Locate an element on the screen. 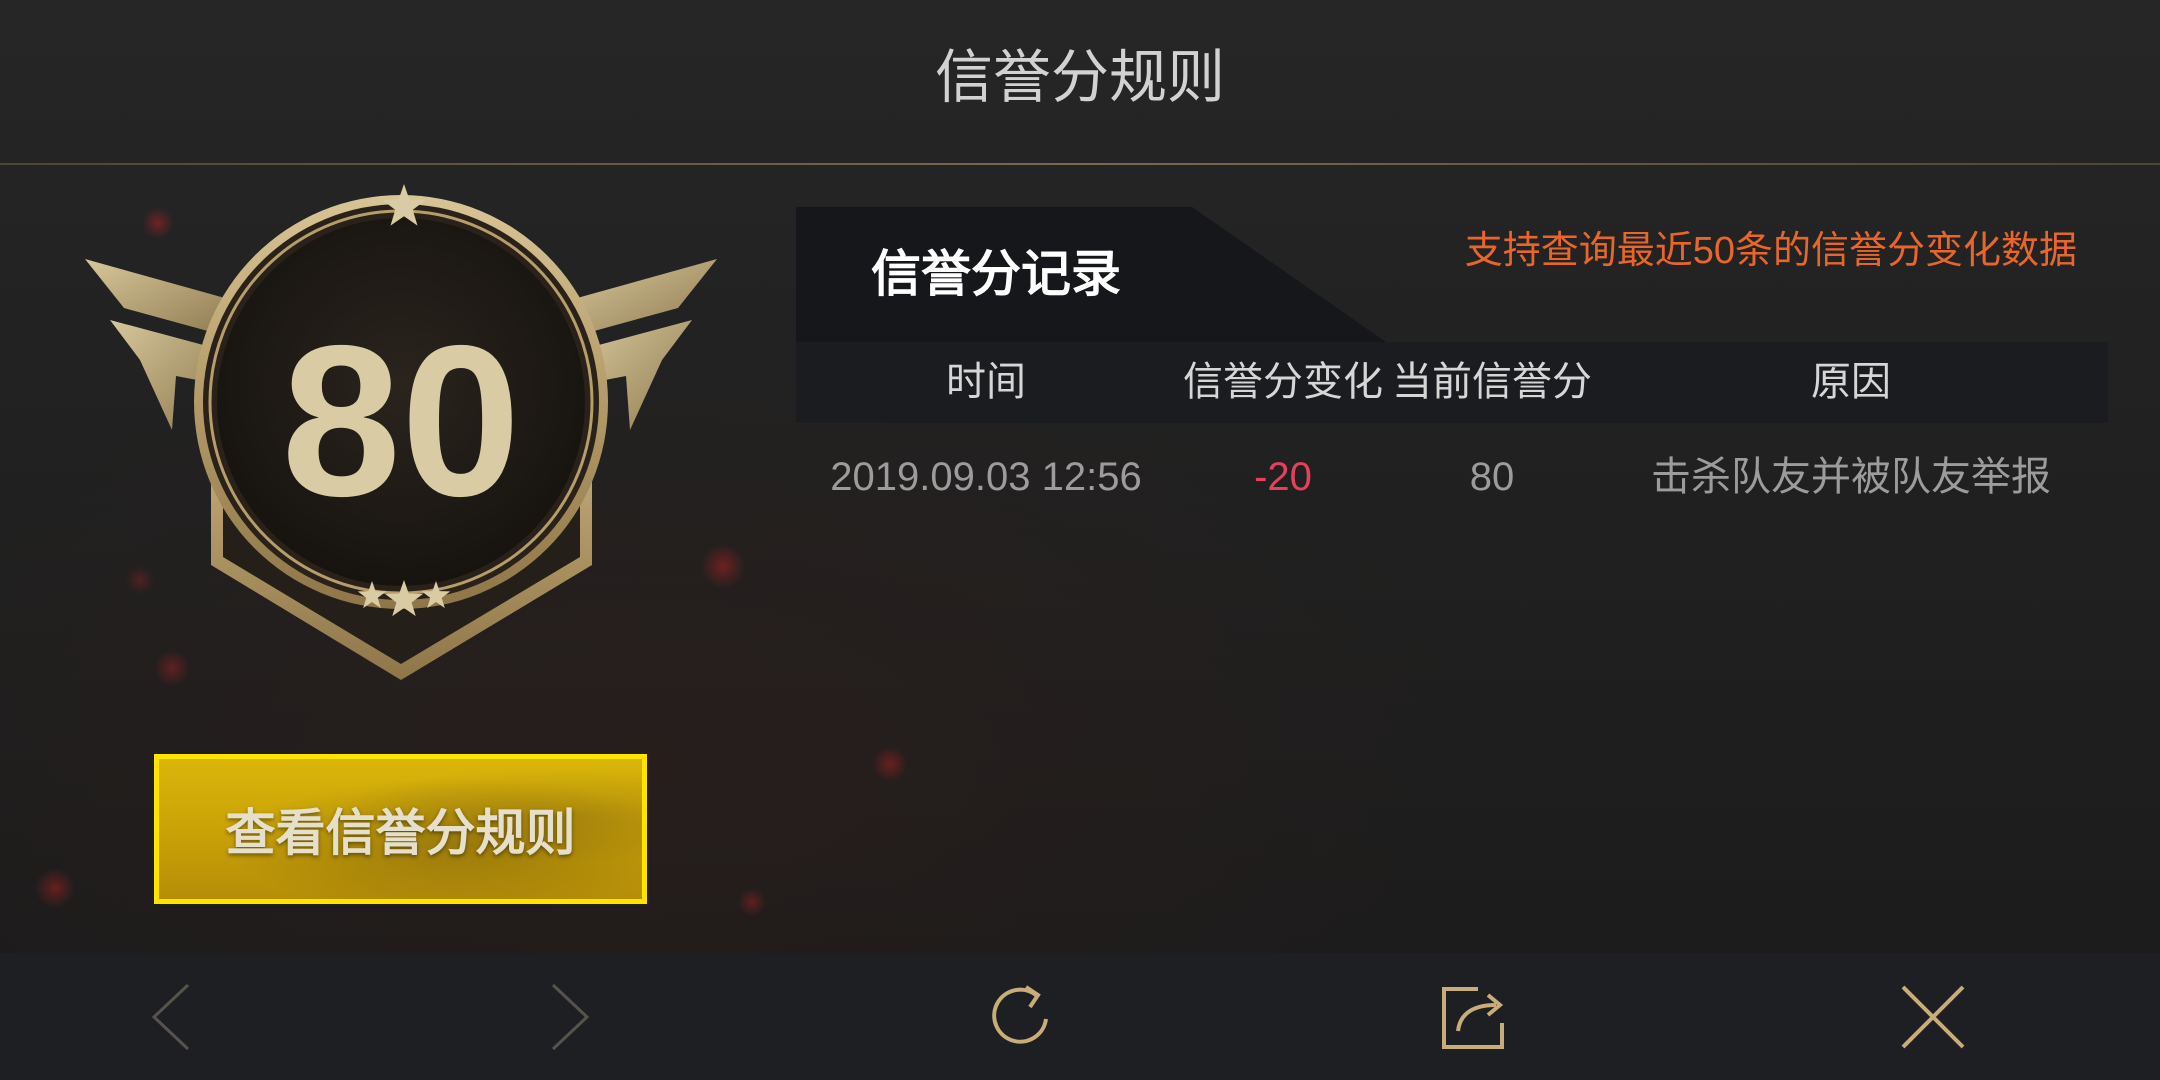  back-button is located at coordinates (172, 1017).